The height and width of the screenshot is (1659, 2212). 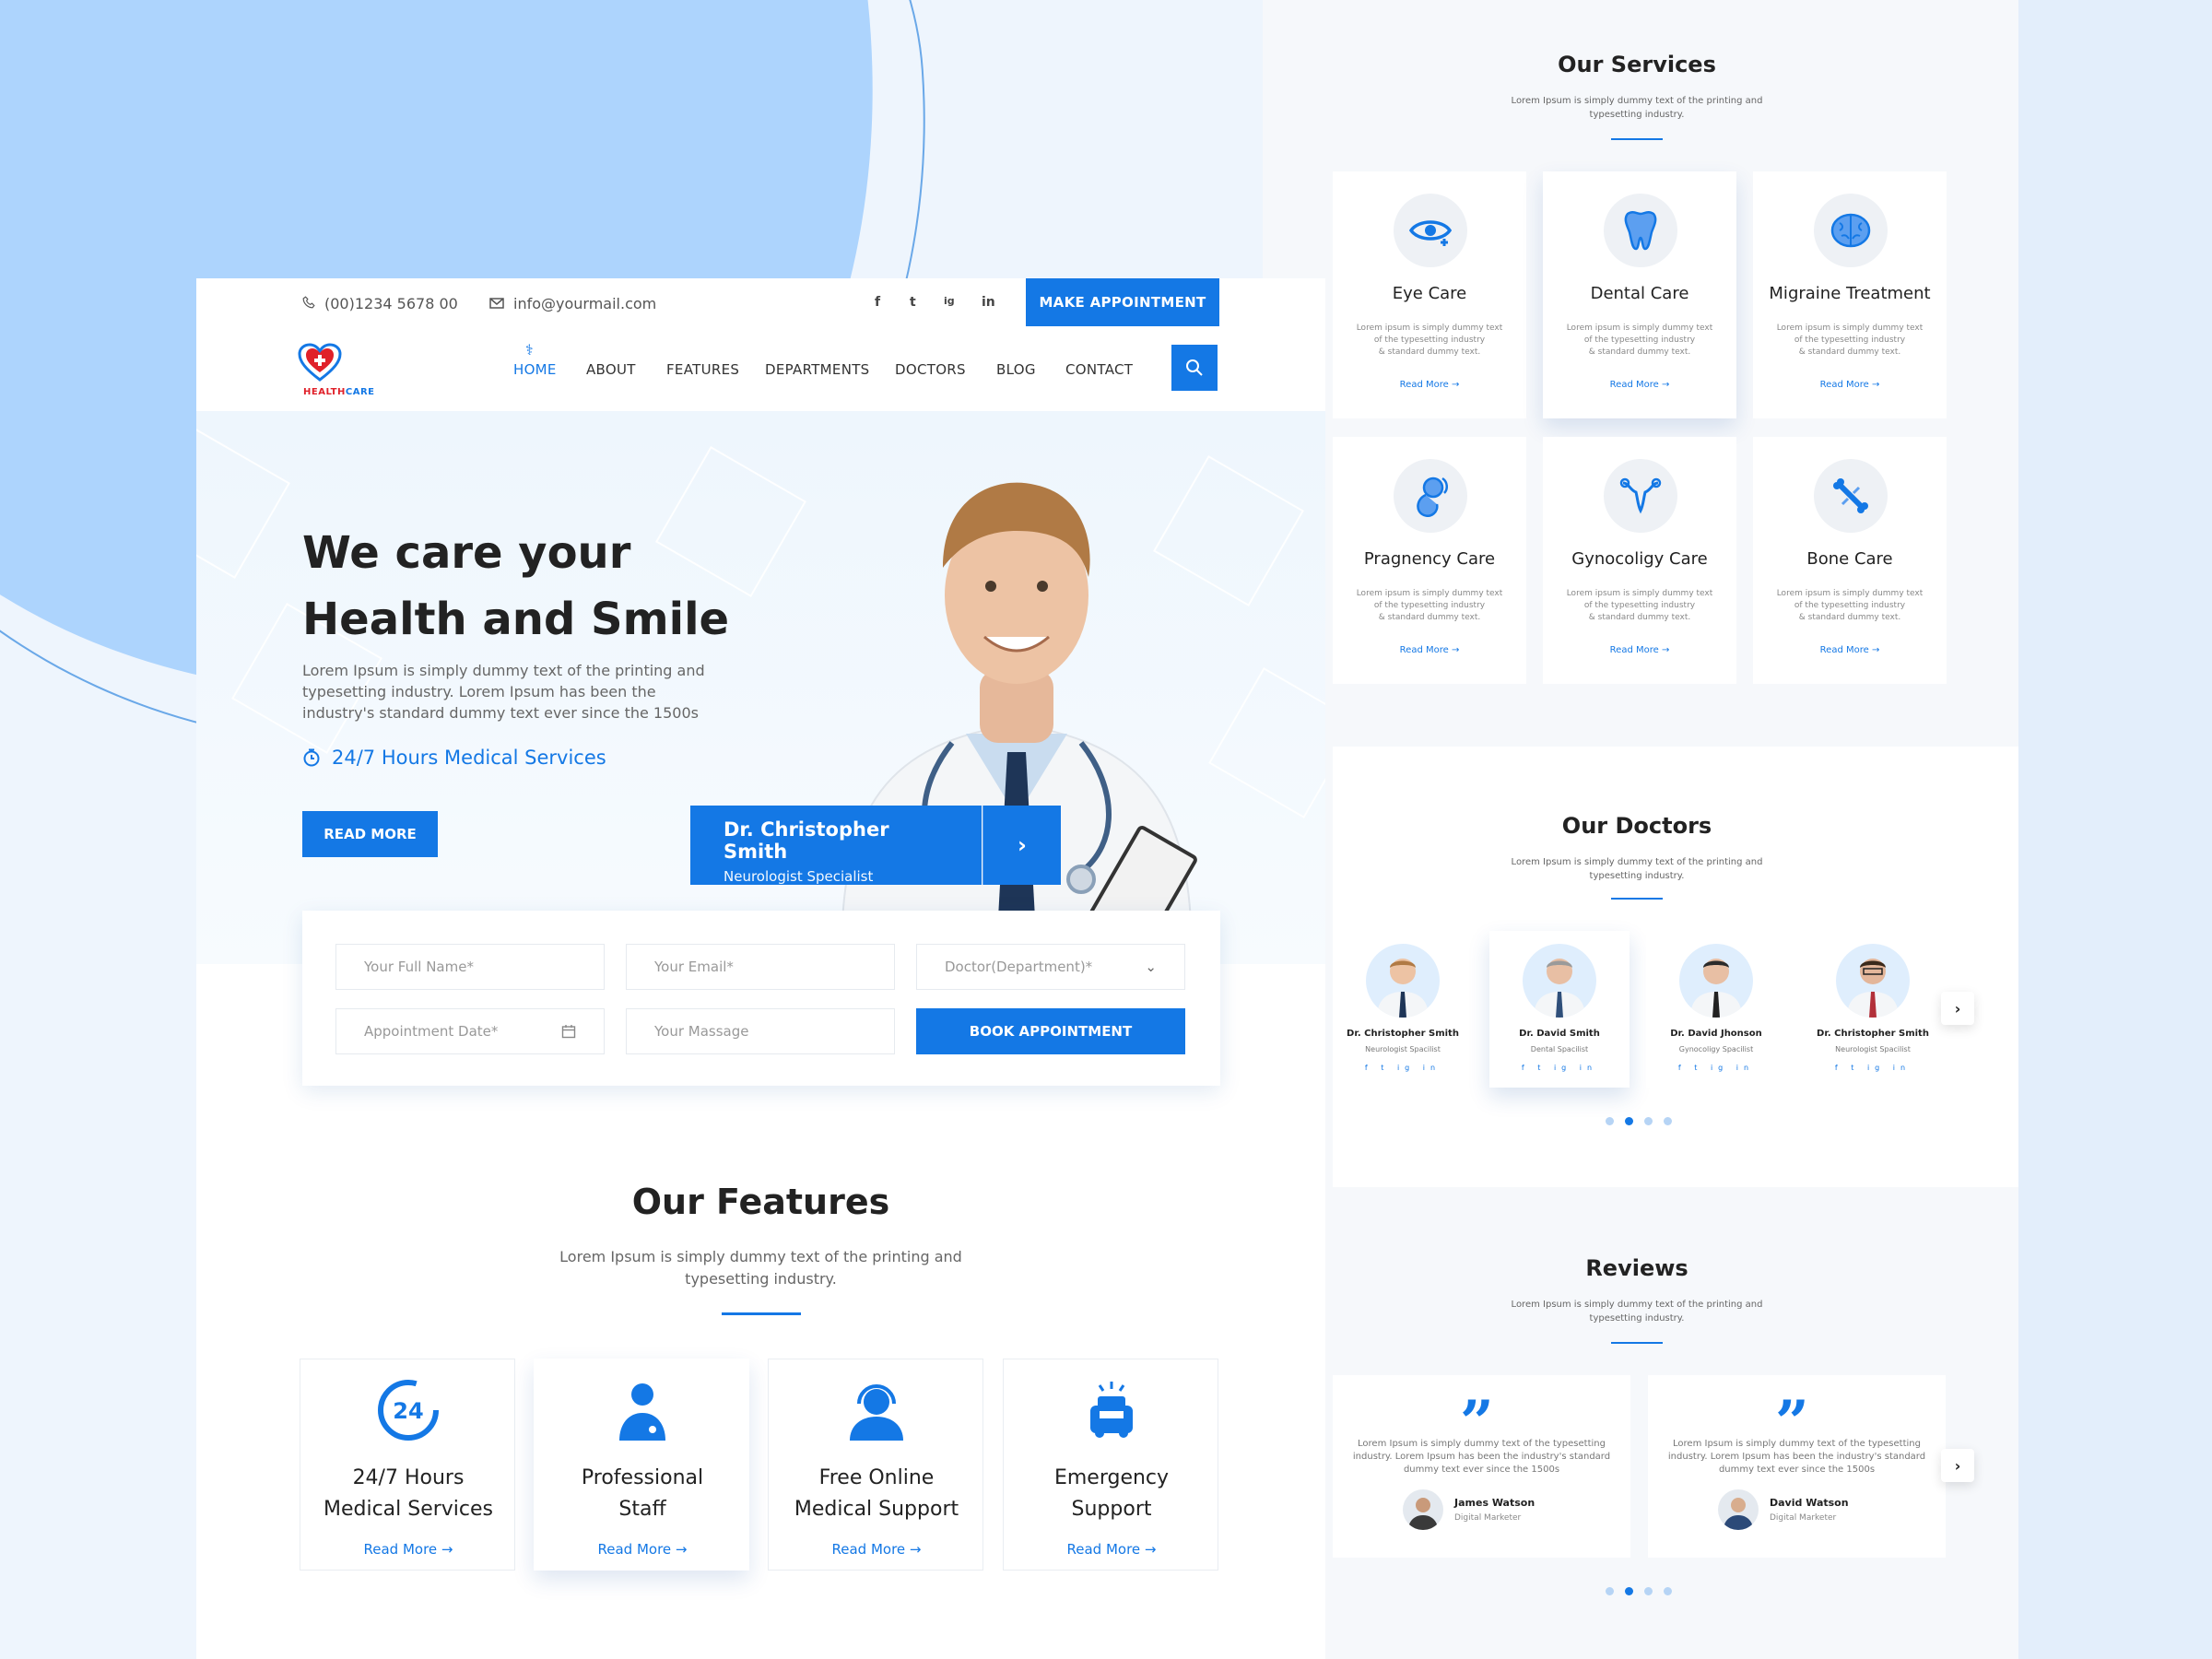 I want to click on reviewer-avatar, so click(x=1738, y=1509).